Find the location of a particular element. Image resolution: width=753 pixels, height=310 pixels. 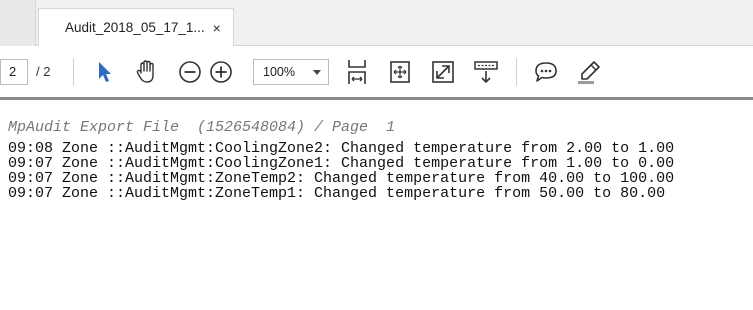

comment-icon is located at coordinates (546, 72).